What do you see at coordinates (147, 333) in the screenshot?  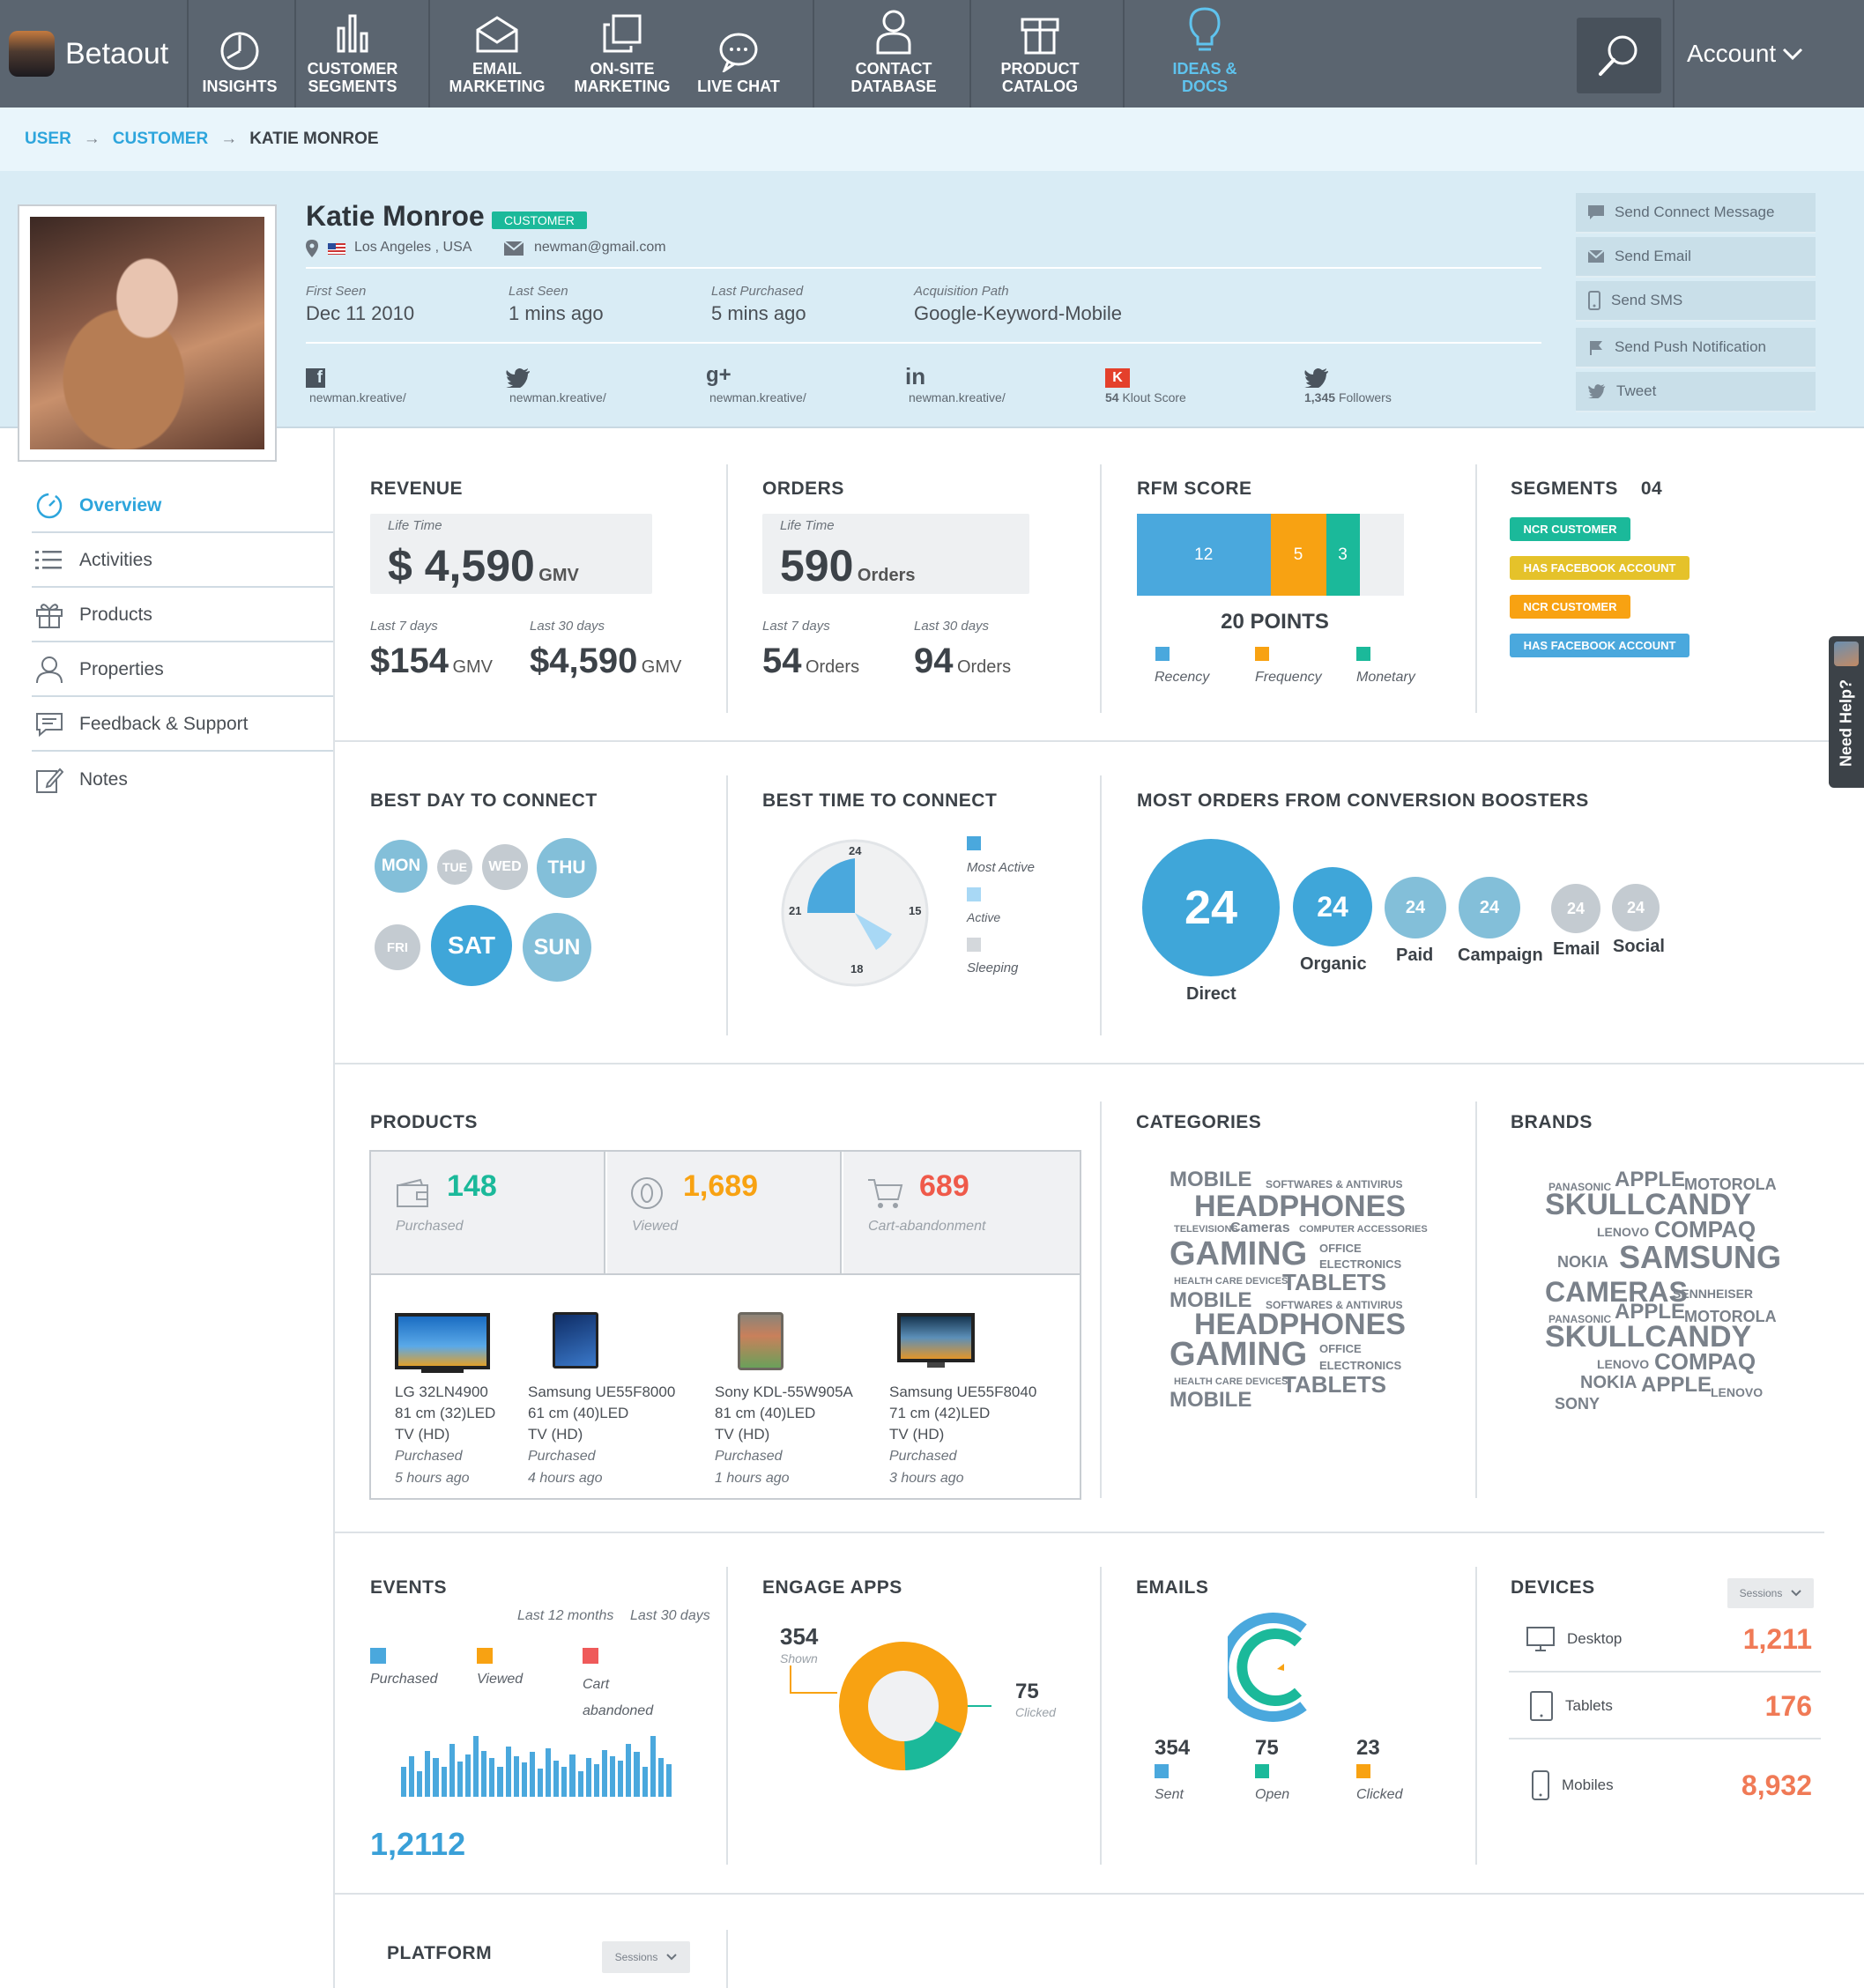 I see `profile-photo` at bounding box center [147, 333].